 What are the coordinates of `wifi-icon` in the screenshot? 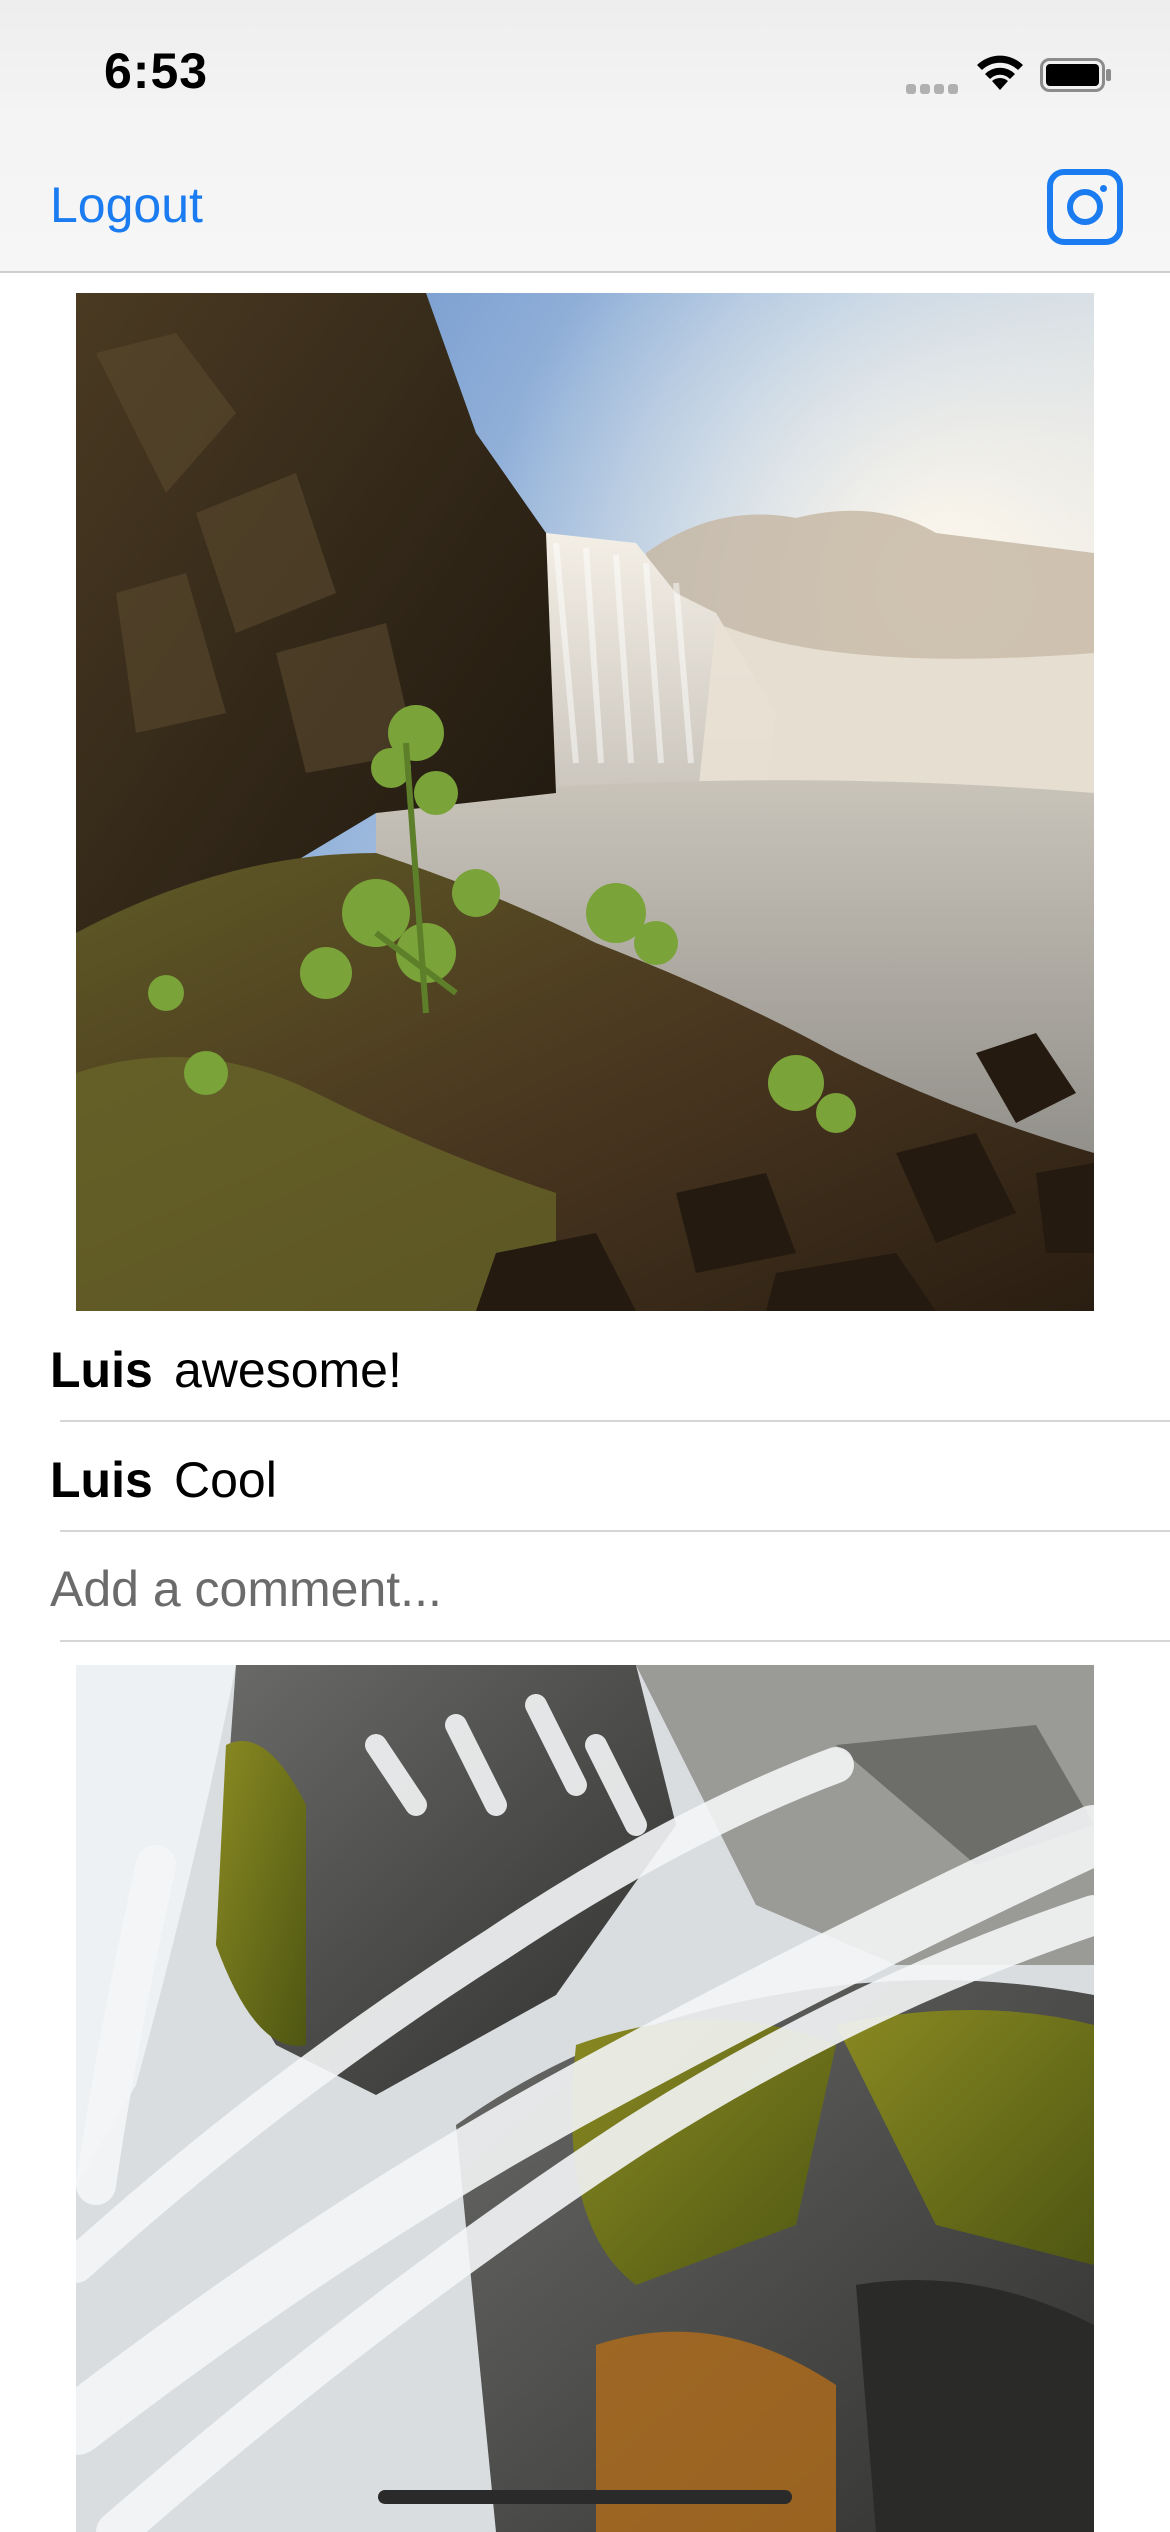 It's located at (1000, 72).